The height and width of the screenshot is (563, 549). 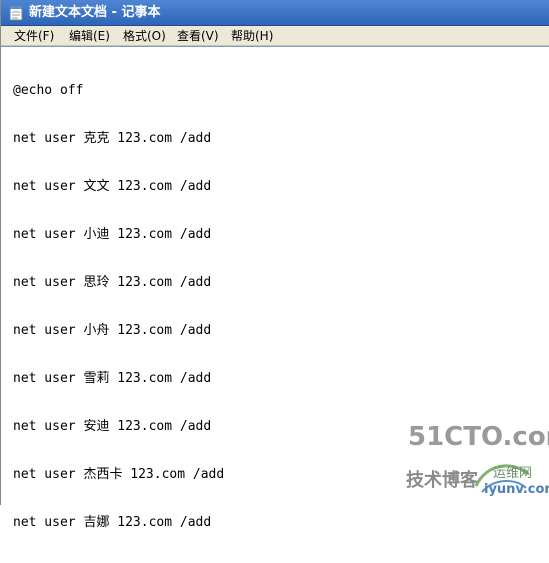 I want to click on editor-line: net user 吉娜 123.com /add, so click(x=112, y=522).